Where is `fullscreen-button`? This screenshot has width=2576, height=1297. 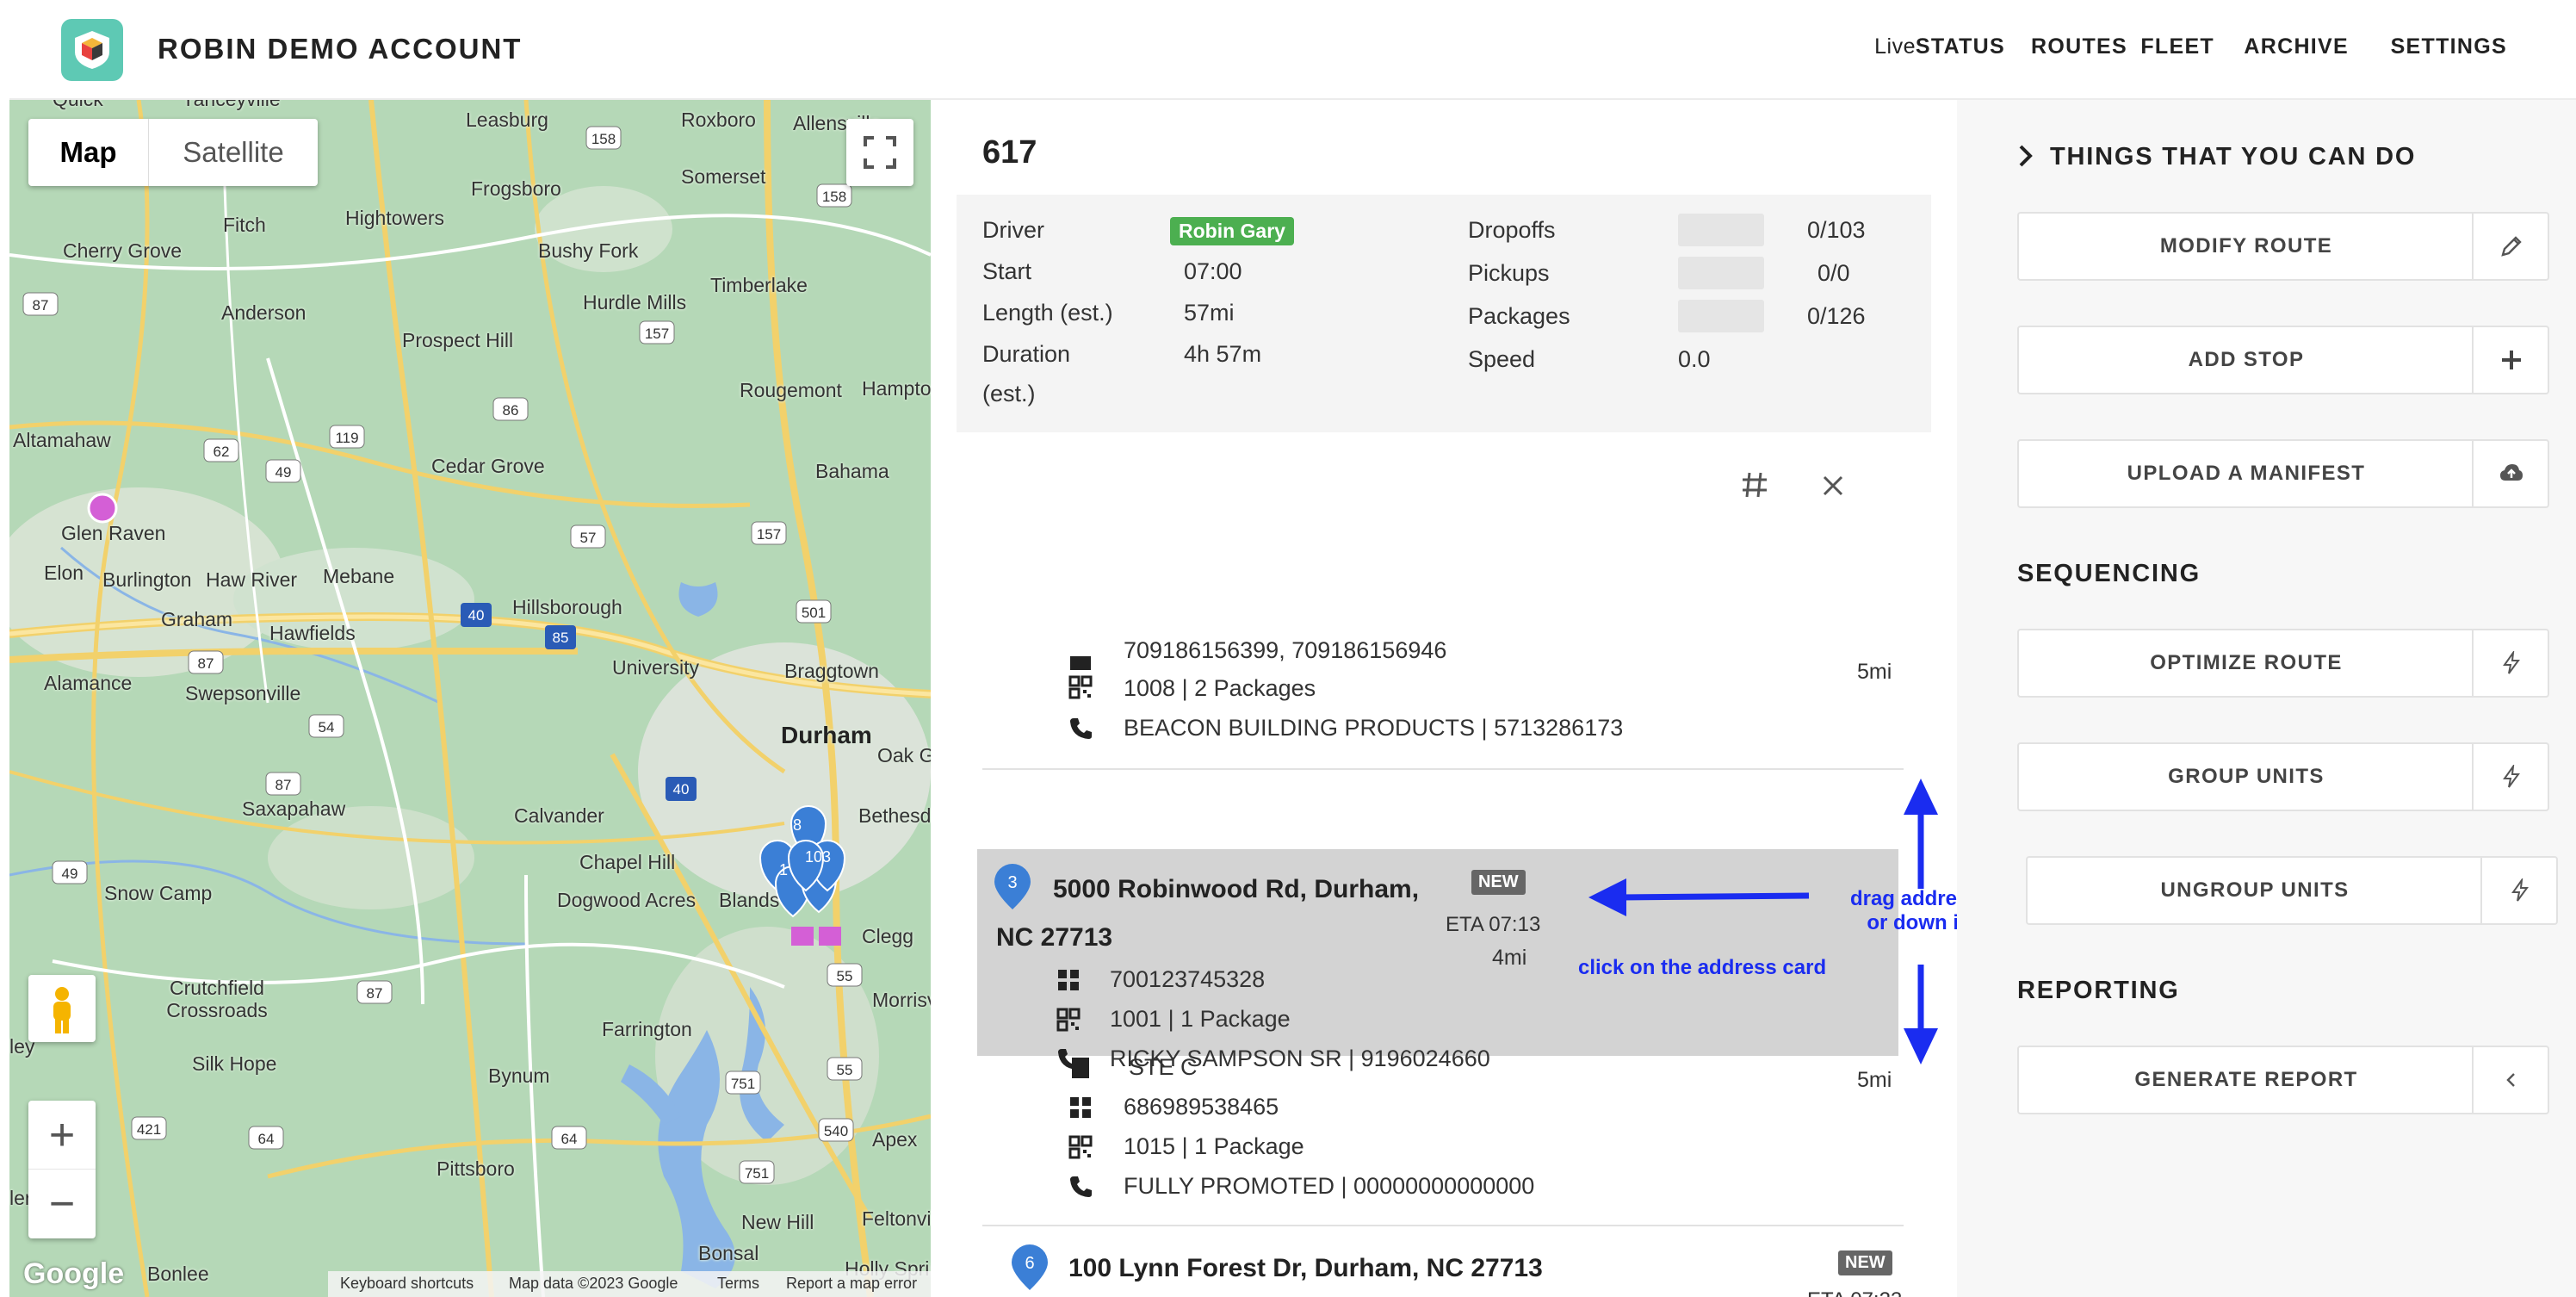 fullscreen-button is located at coordinates (879, 153).